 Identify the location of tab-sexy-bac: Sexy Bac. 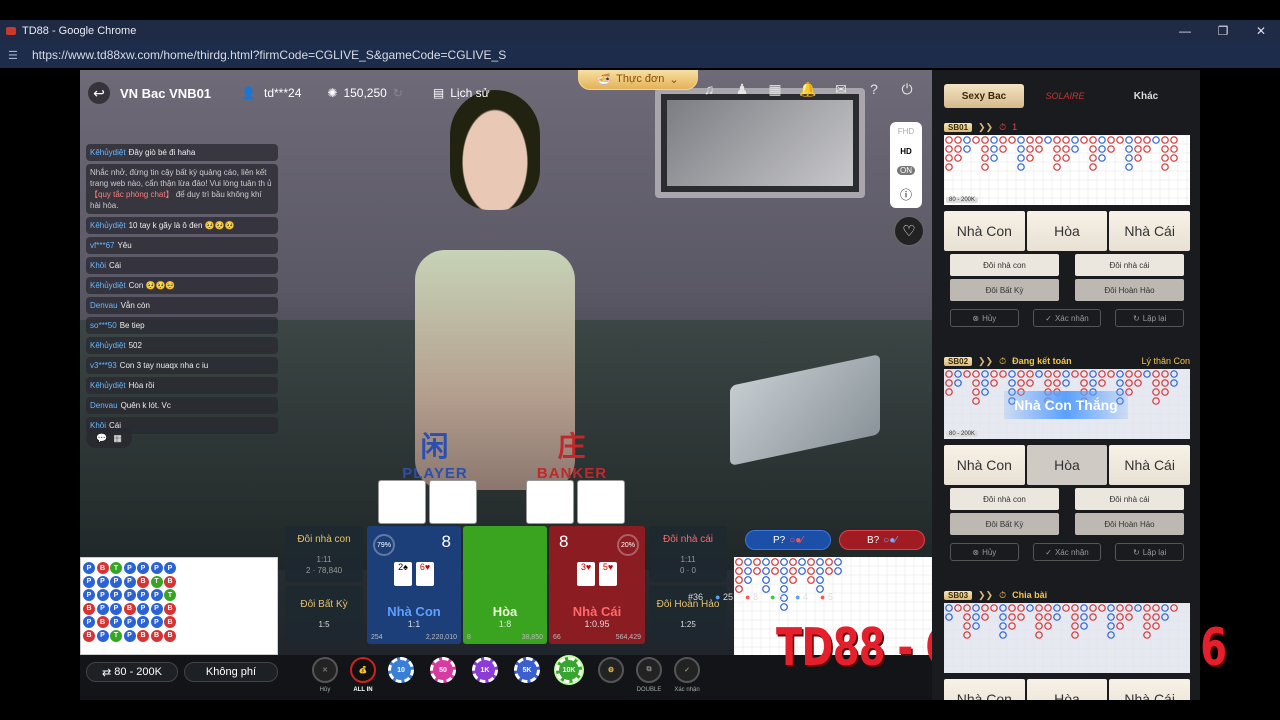
(984, 96).